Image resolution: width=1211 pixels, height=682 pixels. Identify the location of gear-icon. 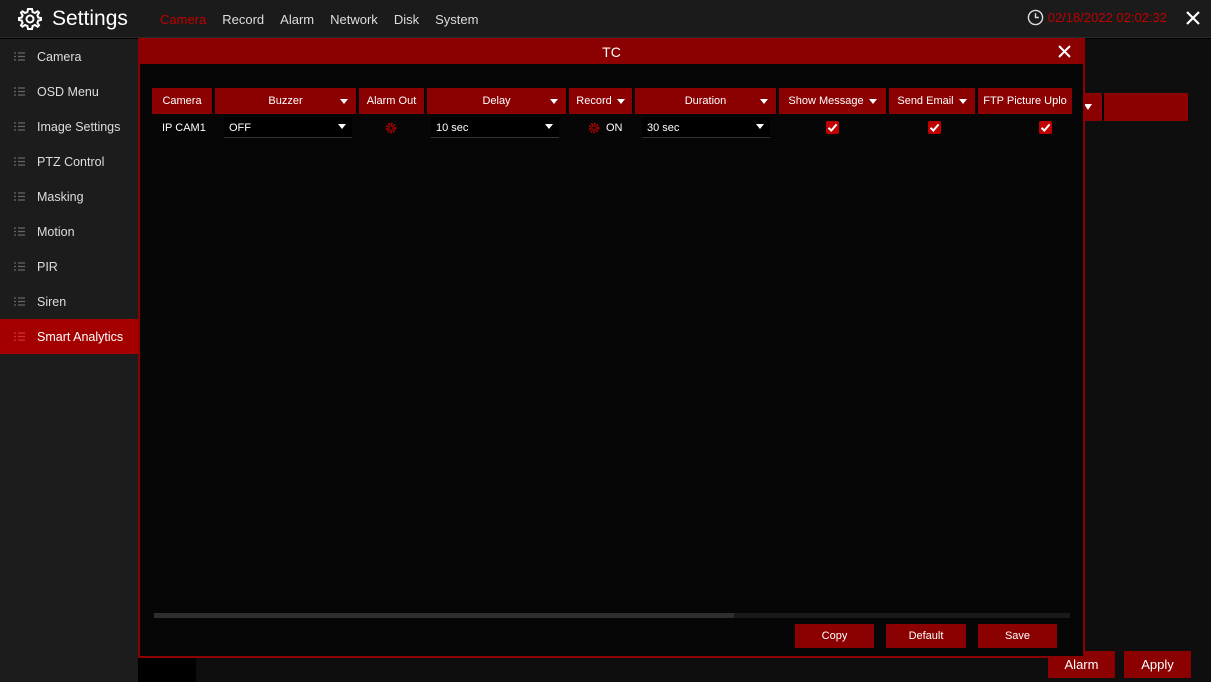
(30, 19).